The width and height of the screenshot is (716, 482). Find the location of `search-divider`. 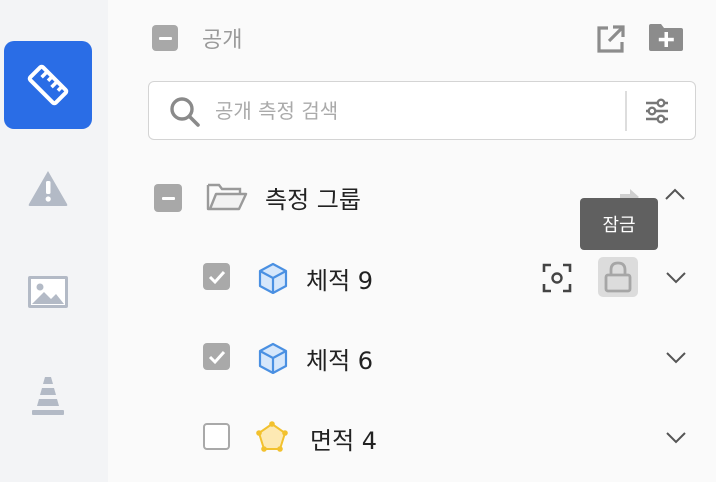

search-divider is located at coordinates (626, 111).